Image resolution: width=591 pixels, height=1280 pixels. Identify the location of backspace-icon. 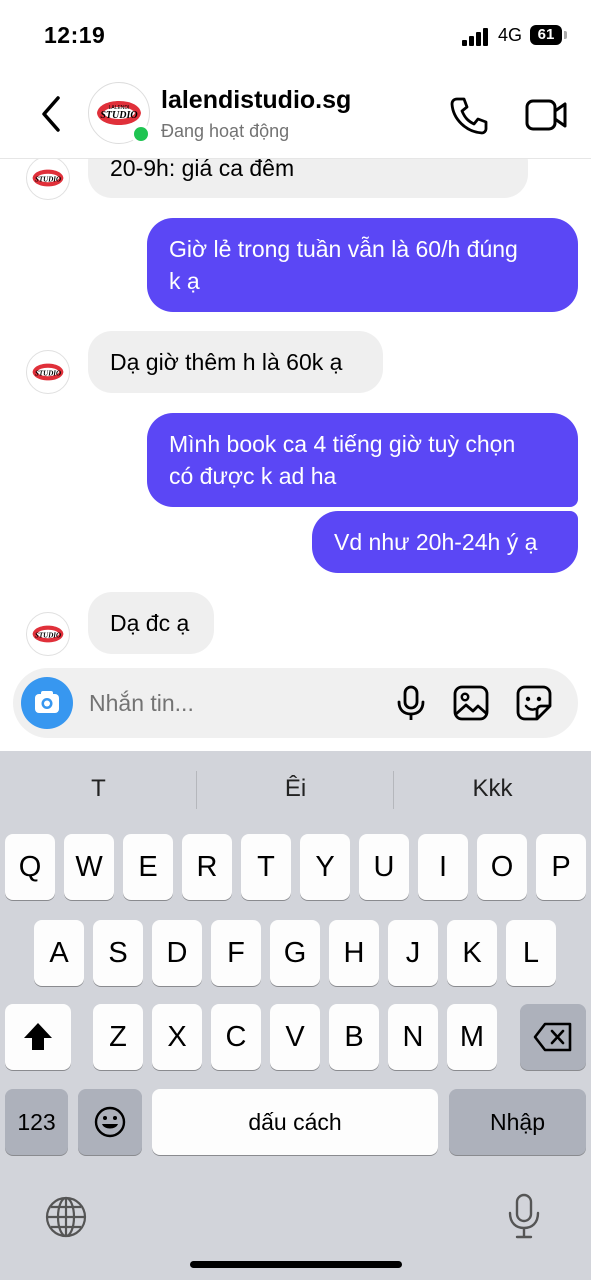
(552, 1037).